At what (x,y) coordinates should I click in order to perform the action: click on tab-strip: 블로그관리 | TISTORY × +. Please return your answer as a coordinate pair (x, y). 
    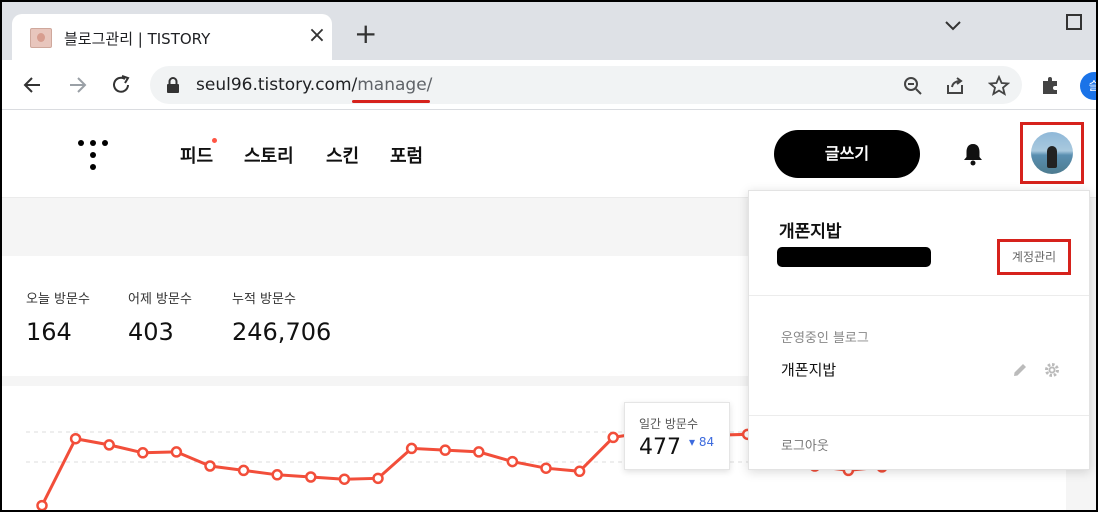
    Looking at the image, I should click on (549, 31).